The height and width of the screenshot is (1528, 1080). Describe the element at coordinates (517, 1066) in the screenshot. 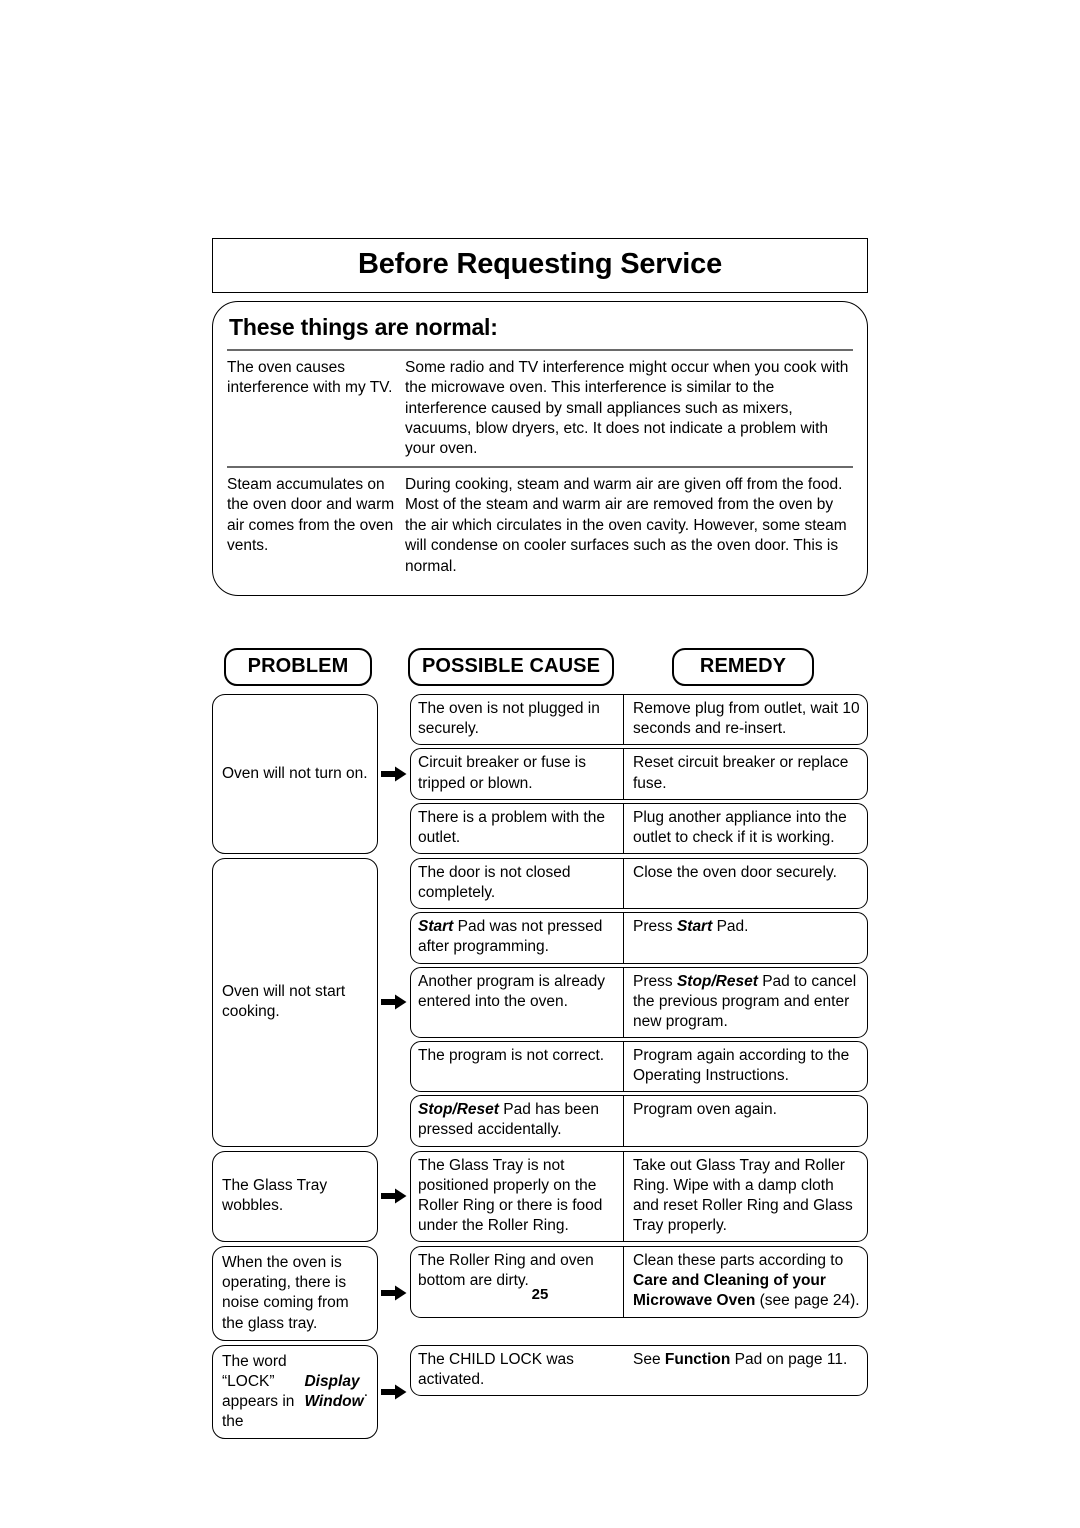

I see `possible-cause-cell: The program is not correct.` at that location.